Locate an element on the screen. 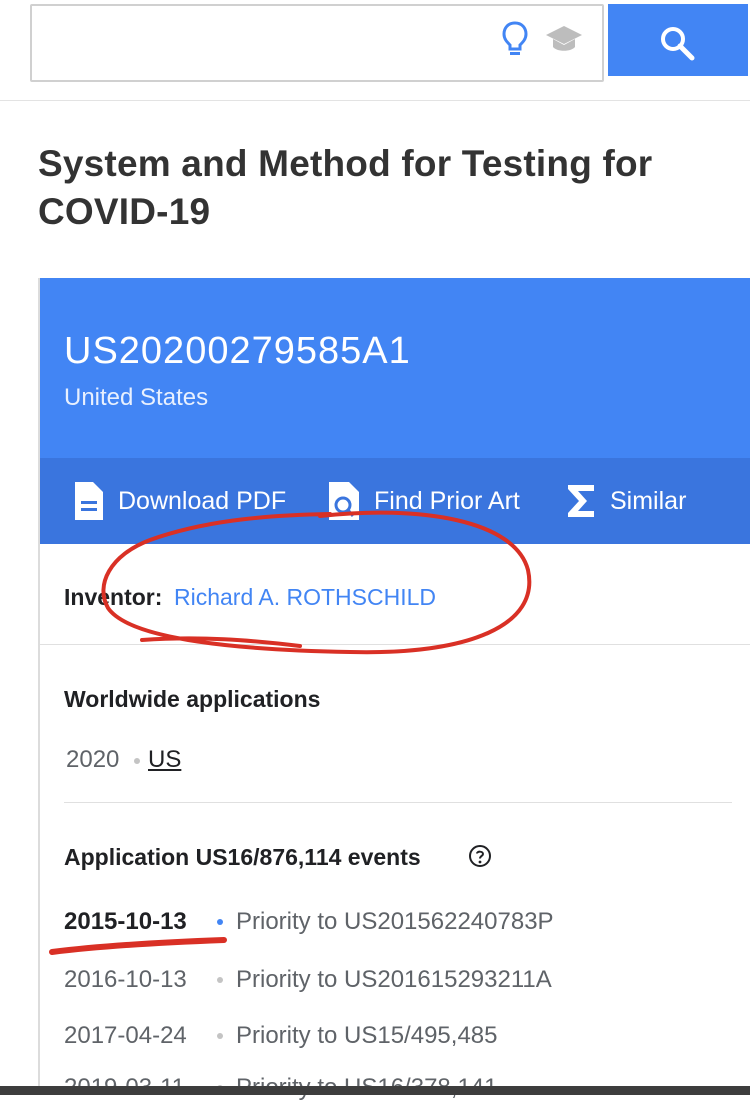 The image size is (750, 1102). search-button is located at coordinates (678, 40).